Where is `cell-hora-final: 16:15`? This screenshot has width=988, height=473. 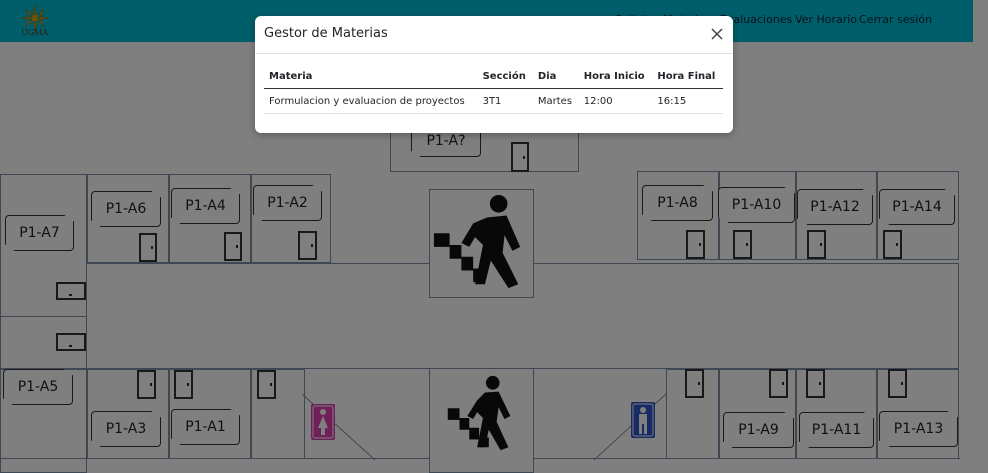
cell-hora-final: 16:15 is located at coordinates (687, 101).